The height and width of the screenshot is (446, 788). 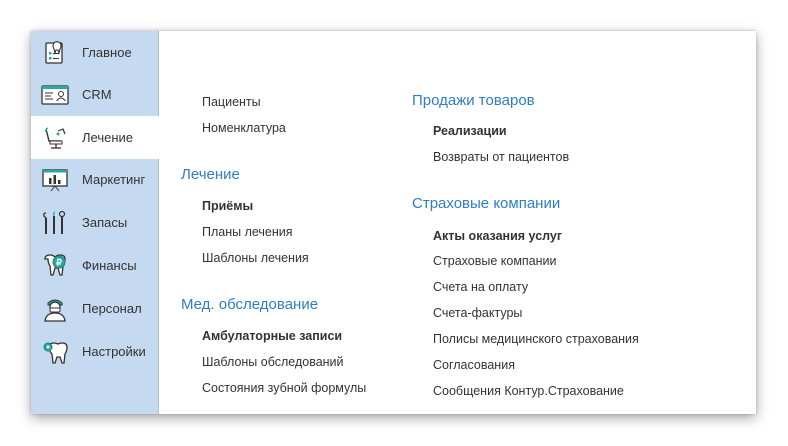 What do you see at coordinates (227, 206) in the screenshot?
I see `link-appointments: Приёмы` at bounding box center [227, 206].